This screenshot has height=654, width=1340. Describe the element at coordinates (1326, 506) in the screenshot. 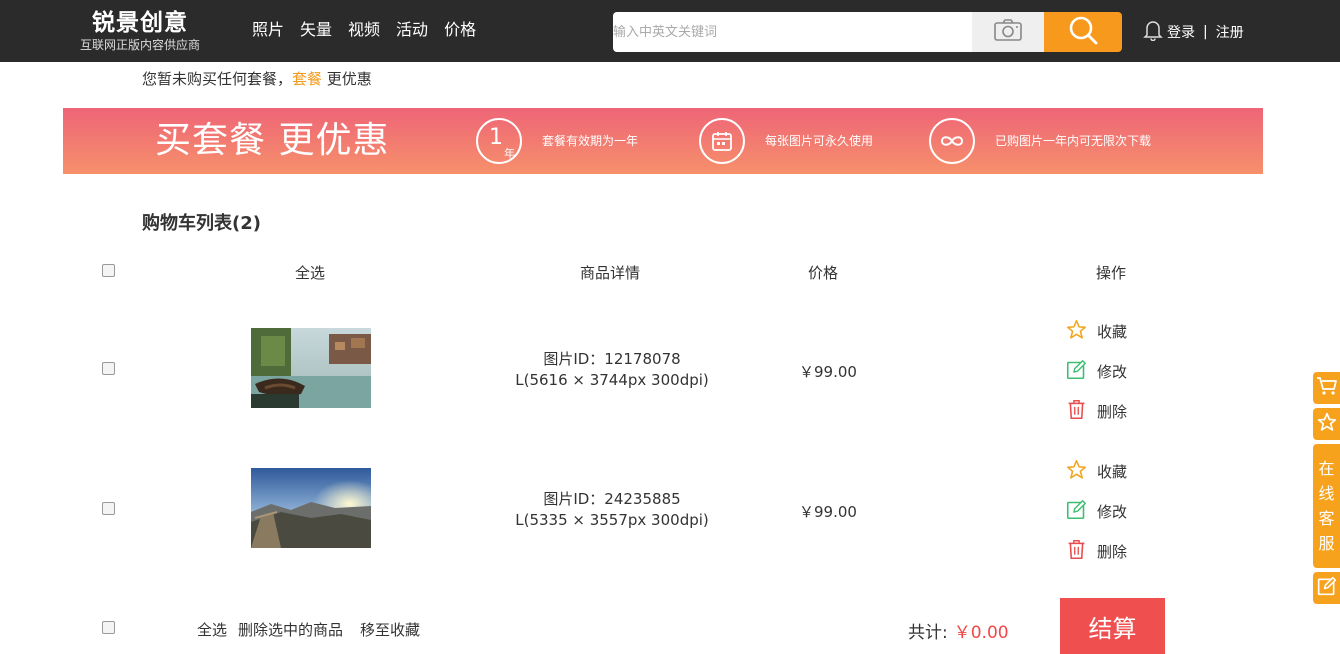

I see `sidebar-online-service: 在 线 客 服` at that location.